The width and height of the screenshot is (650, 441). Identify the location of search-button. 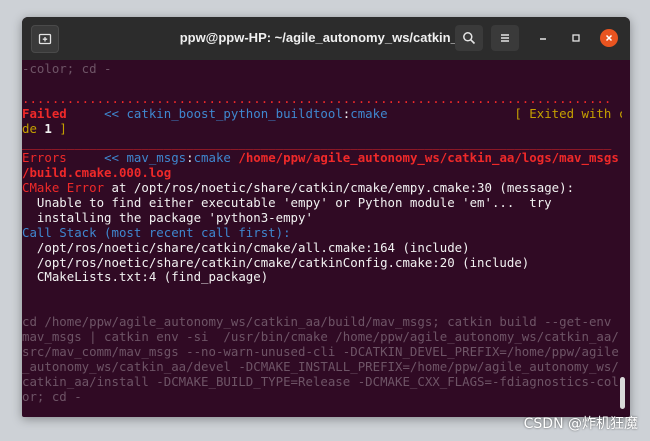
(469, 38).